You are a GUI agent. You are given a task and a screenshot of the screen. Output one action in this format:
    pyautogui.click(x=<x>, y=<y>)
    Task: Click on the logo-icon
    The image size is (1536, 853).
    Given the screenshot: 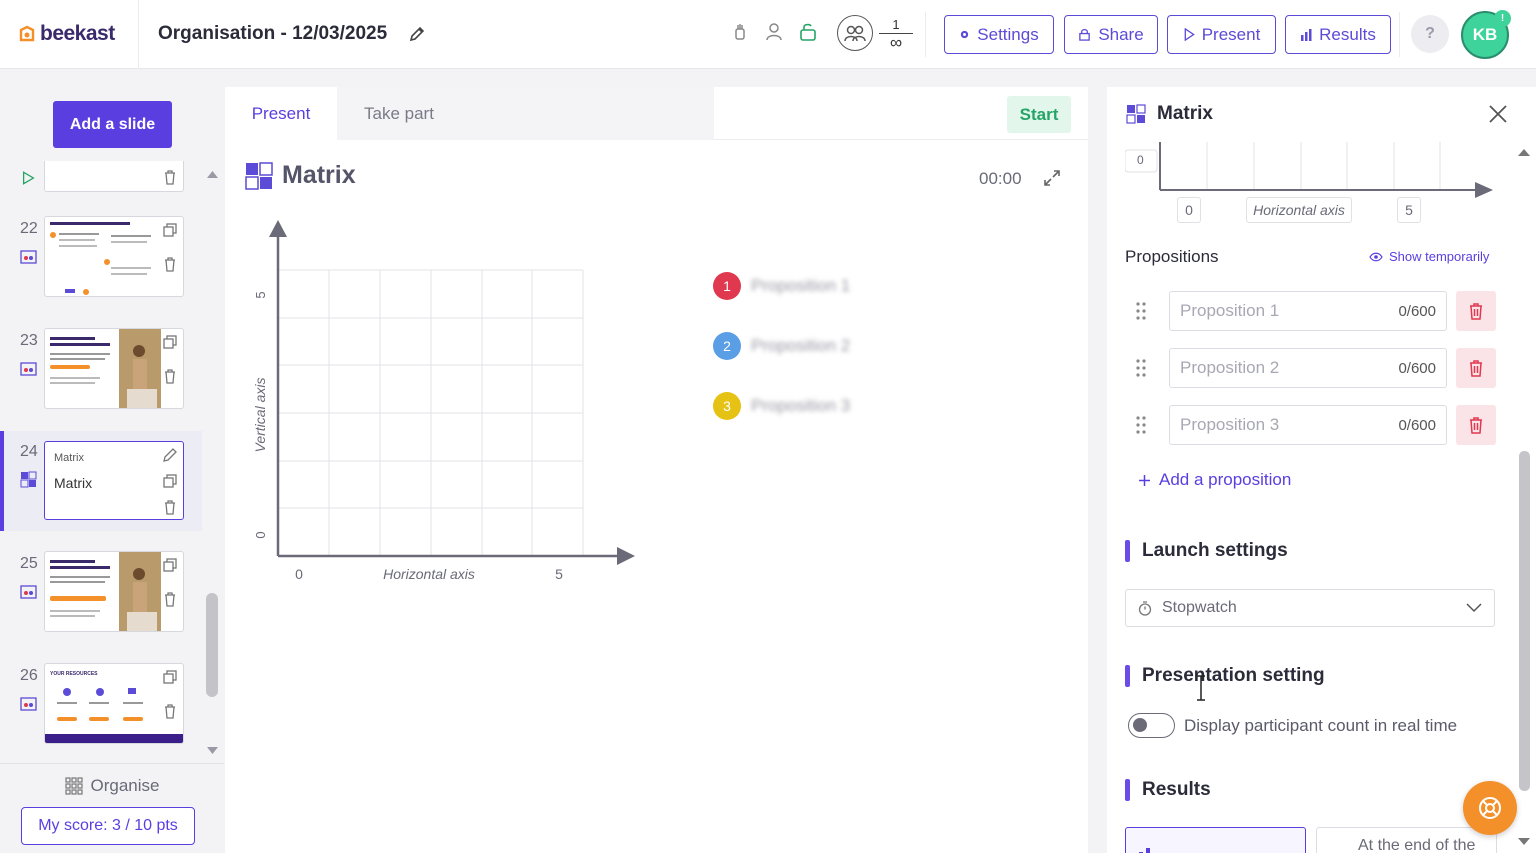 What is the action you would take?
    pyautogui.click(x=27, y=33)
    